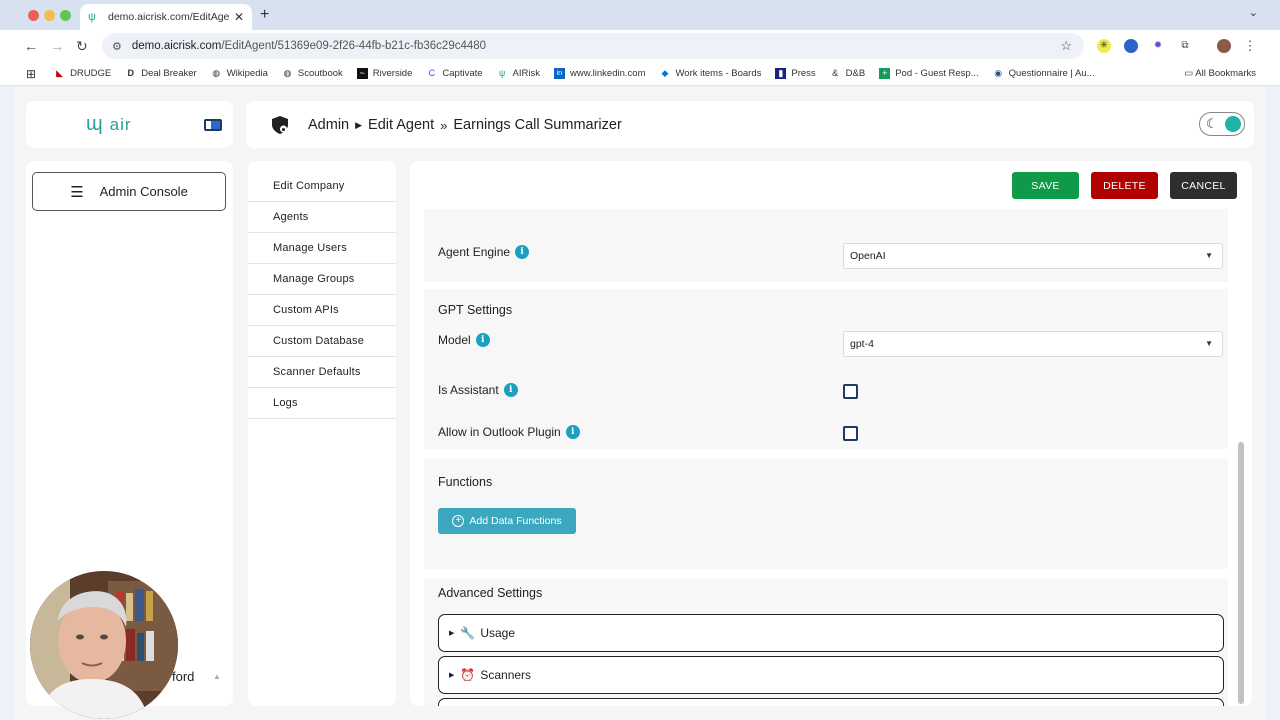  Describe the element at coordinates (213, 125) in the screenshot. I see `sidebar-toggle-icon` at that location.